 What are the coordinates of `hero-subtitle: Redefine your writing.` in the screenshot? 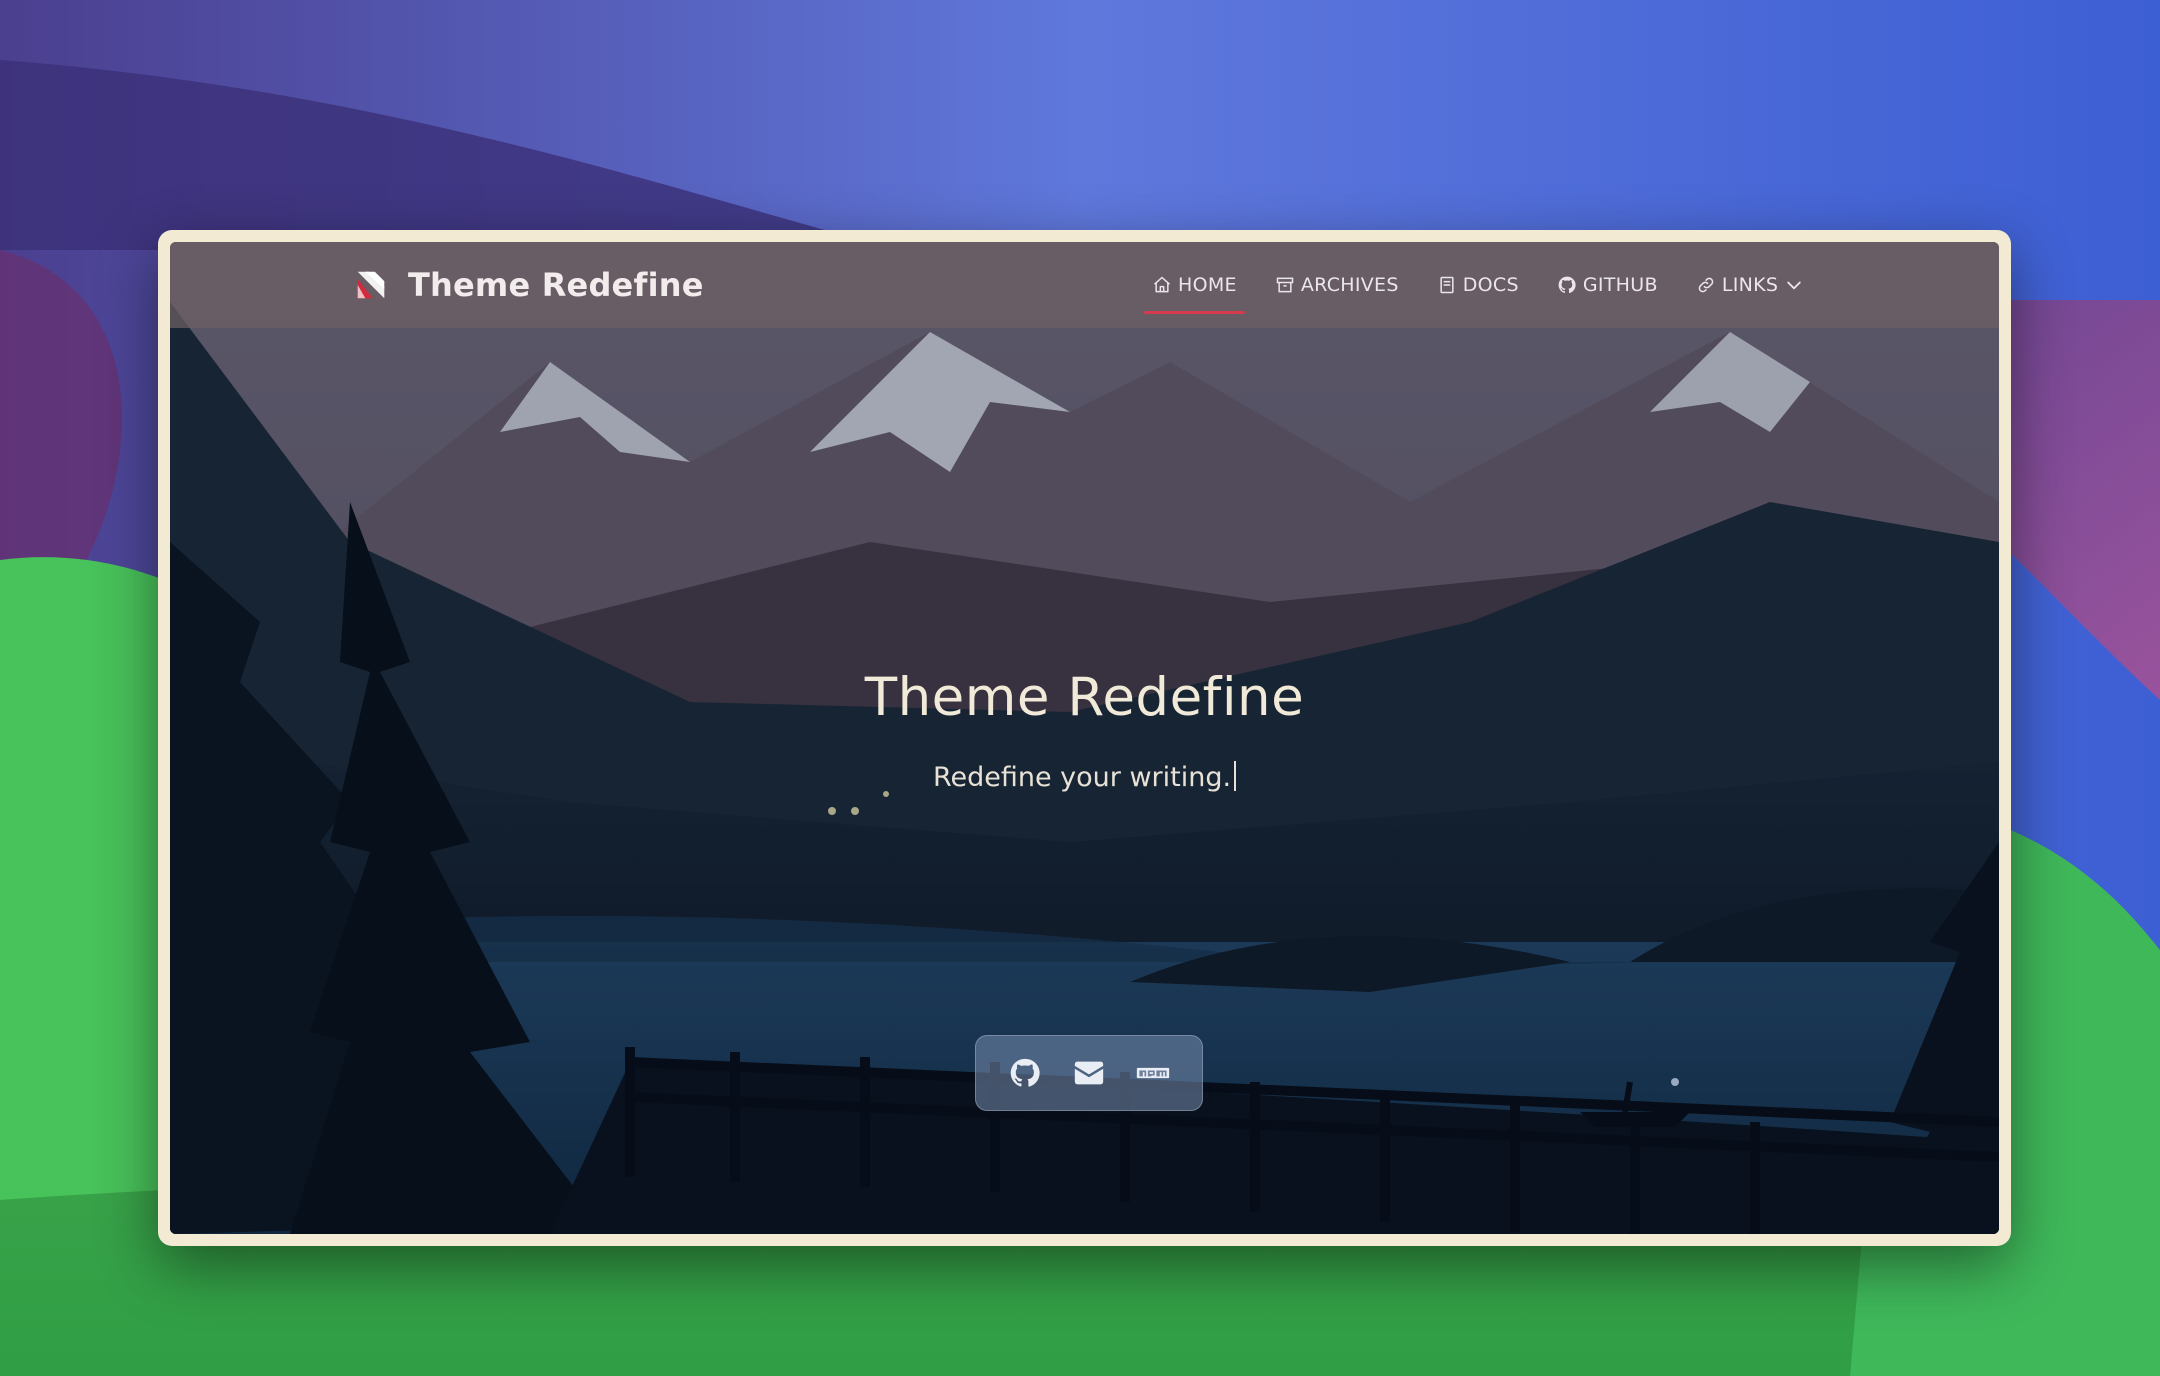 It's located at (1082, 777).